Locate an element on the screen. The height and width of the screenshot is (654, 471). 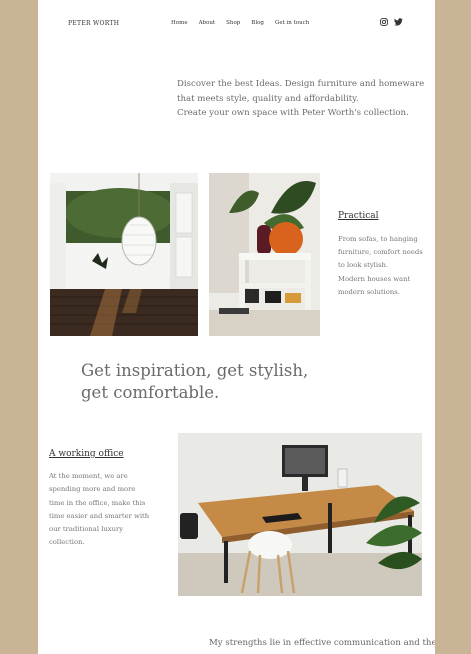
headline-line: get comfortable. is located at coordinates (150, 392).